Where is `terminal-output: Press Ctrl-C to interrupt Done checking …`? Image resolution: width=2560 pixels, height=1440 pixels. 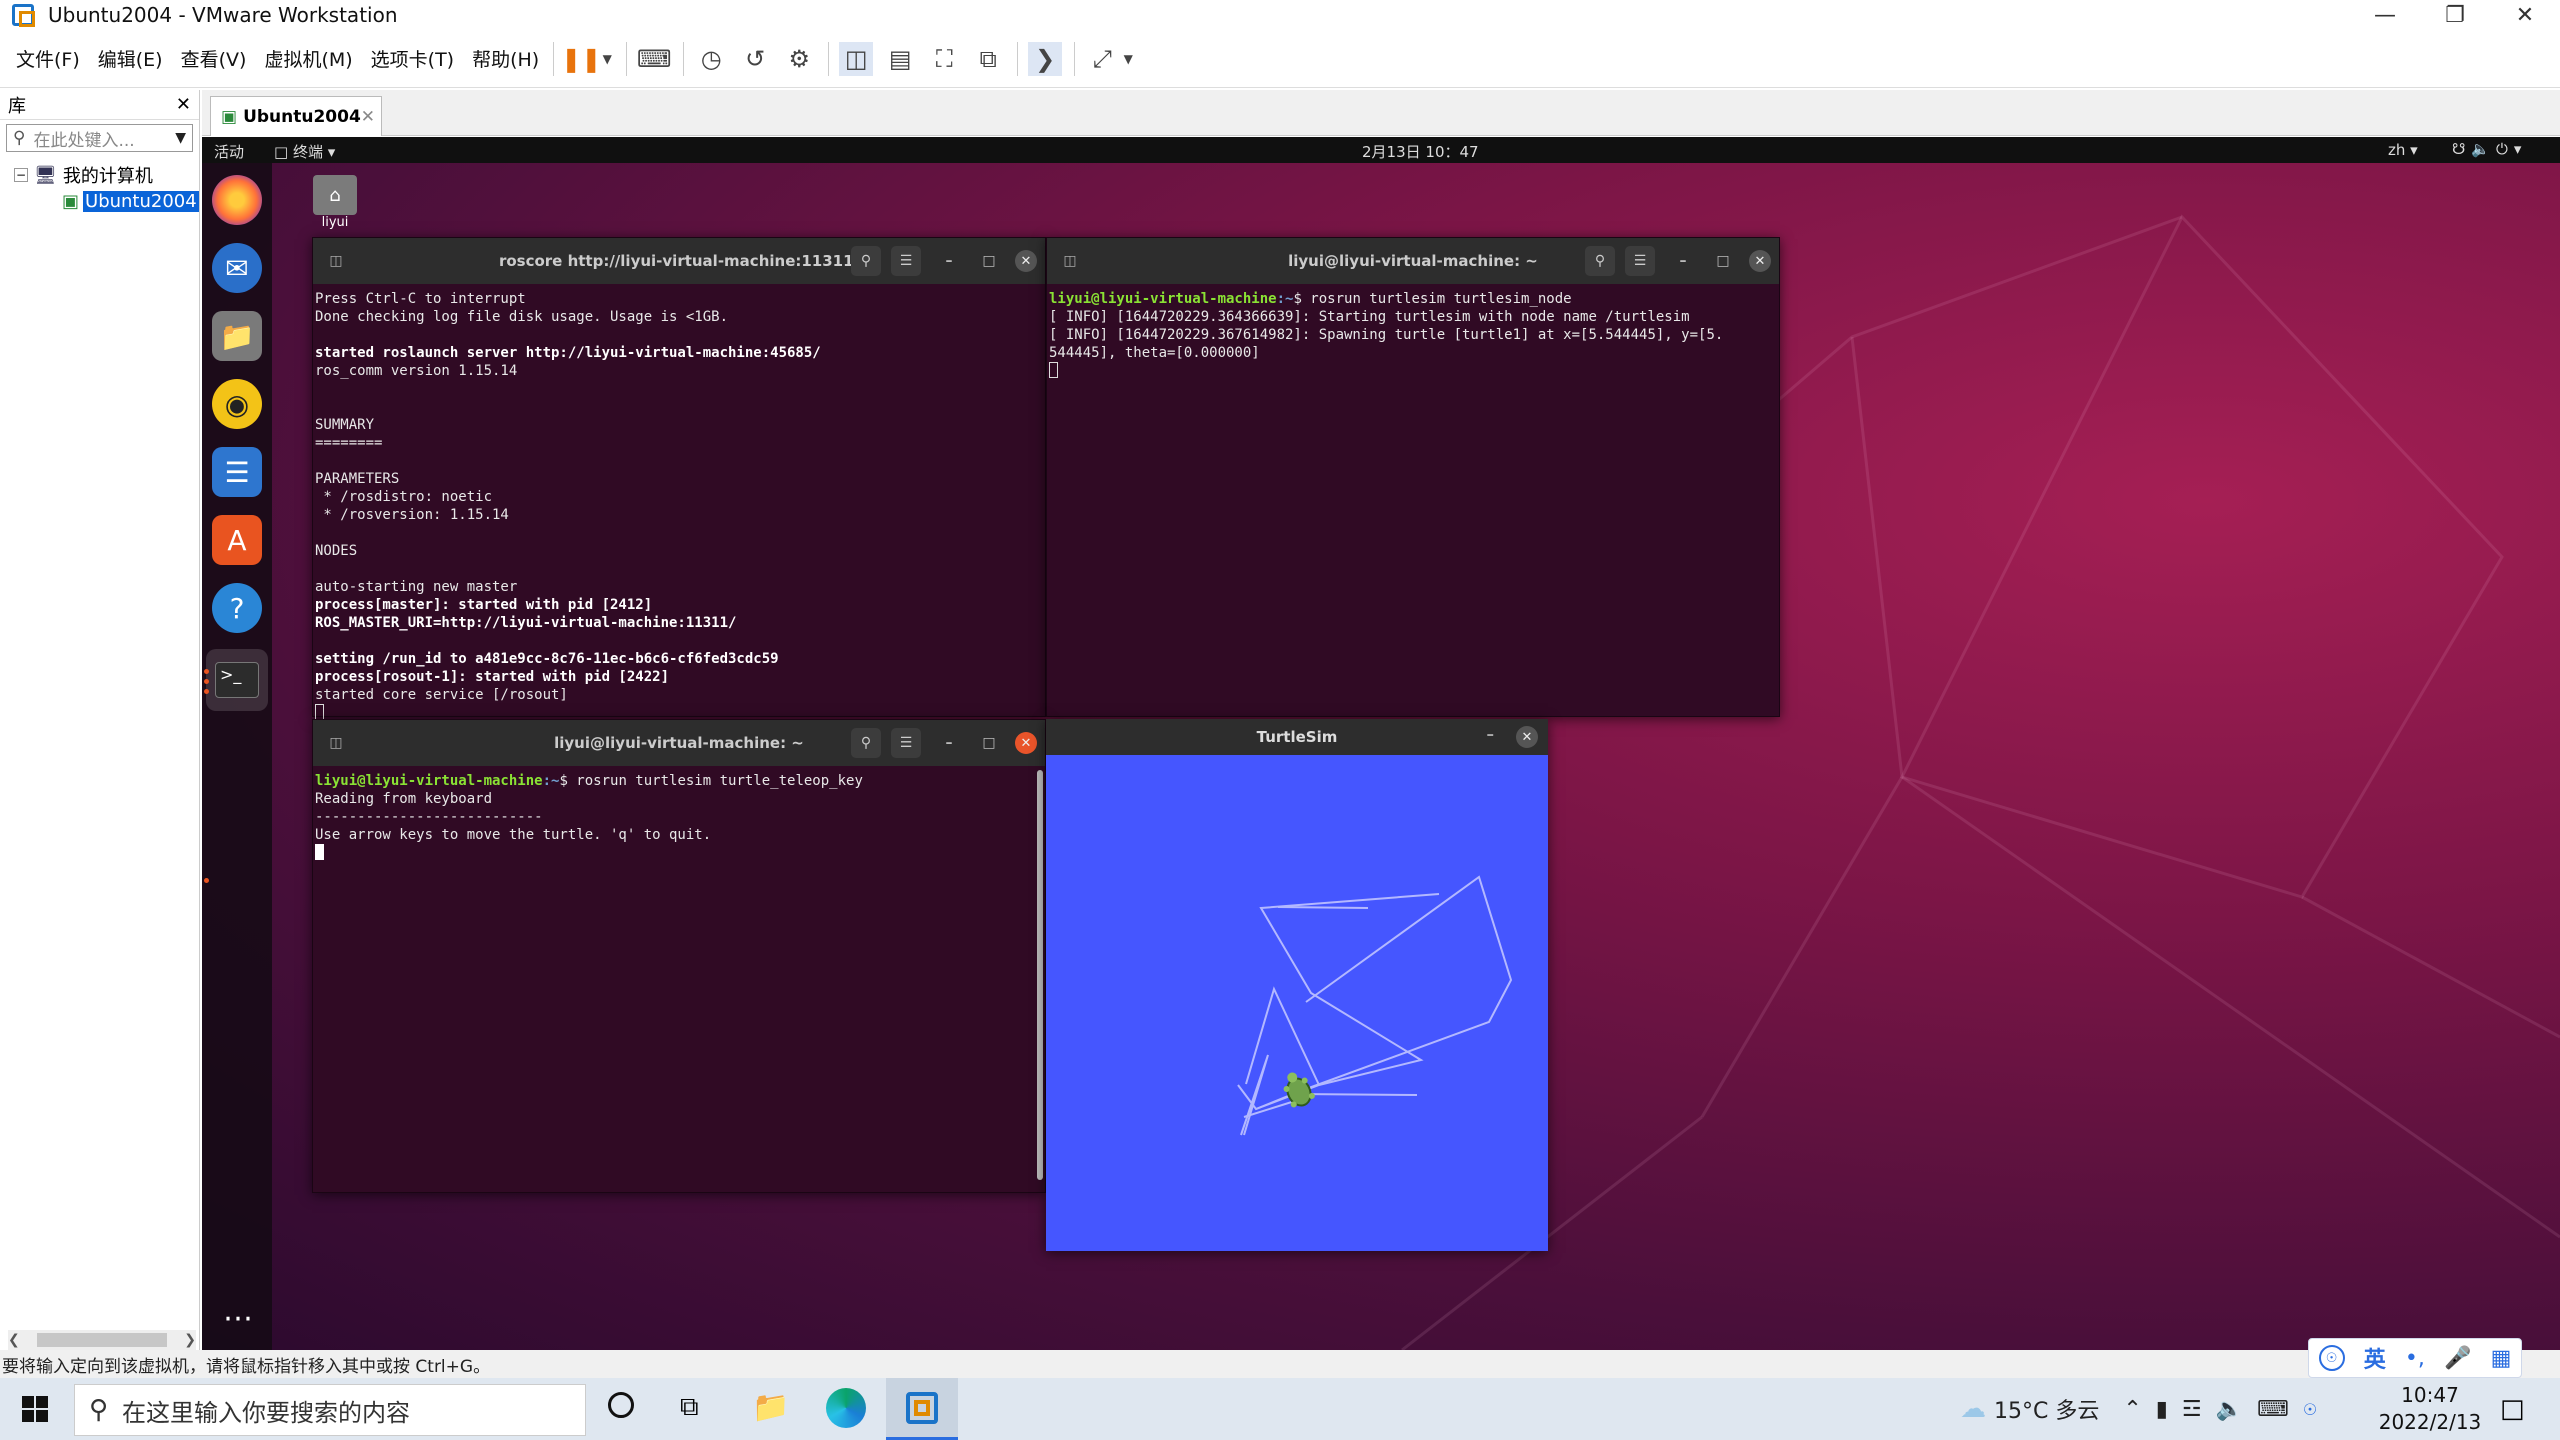
terminal-output: Press Ctrl-C to interrupt Done checking … is located at coordinates (679, 507).